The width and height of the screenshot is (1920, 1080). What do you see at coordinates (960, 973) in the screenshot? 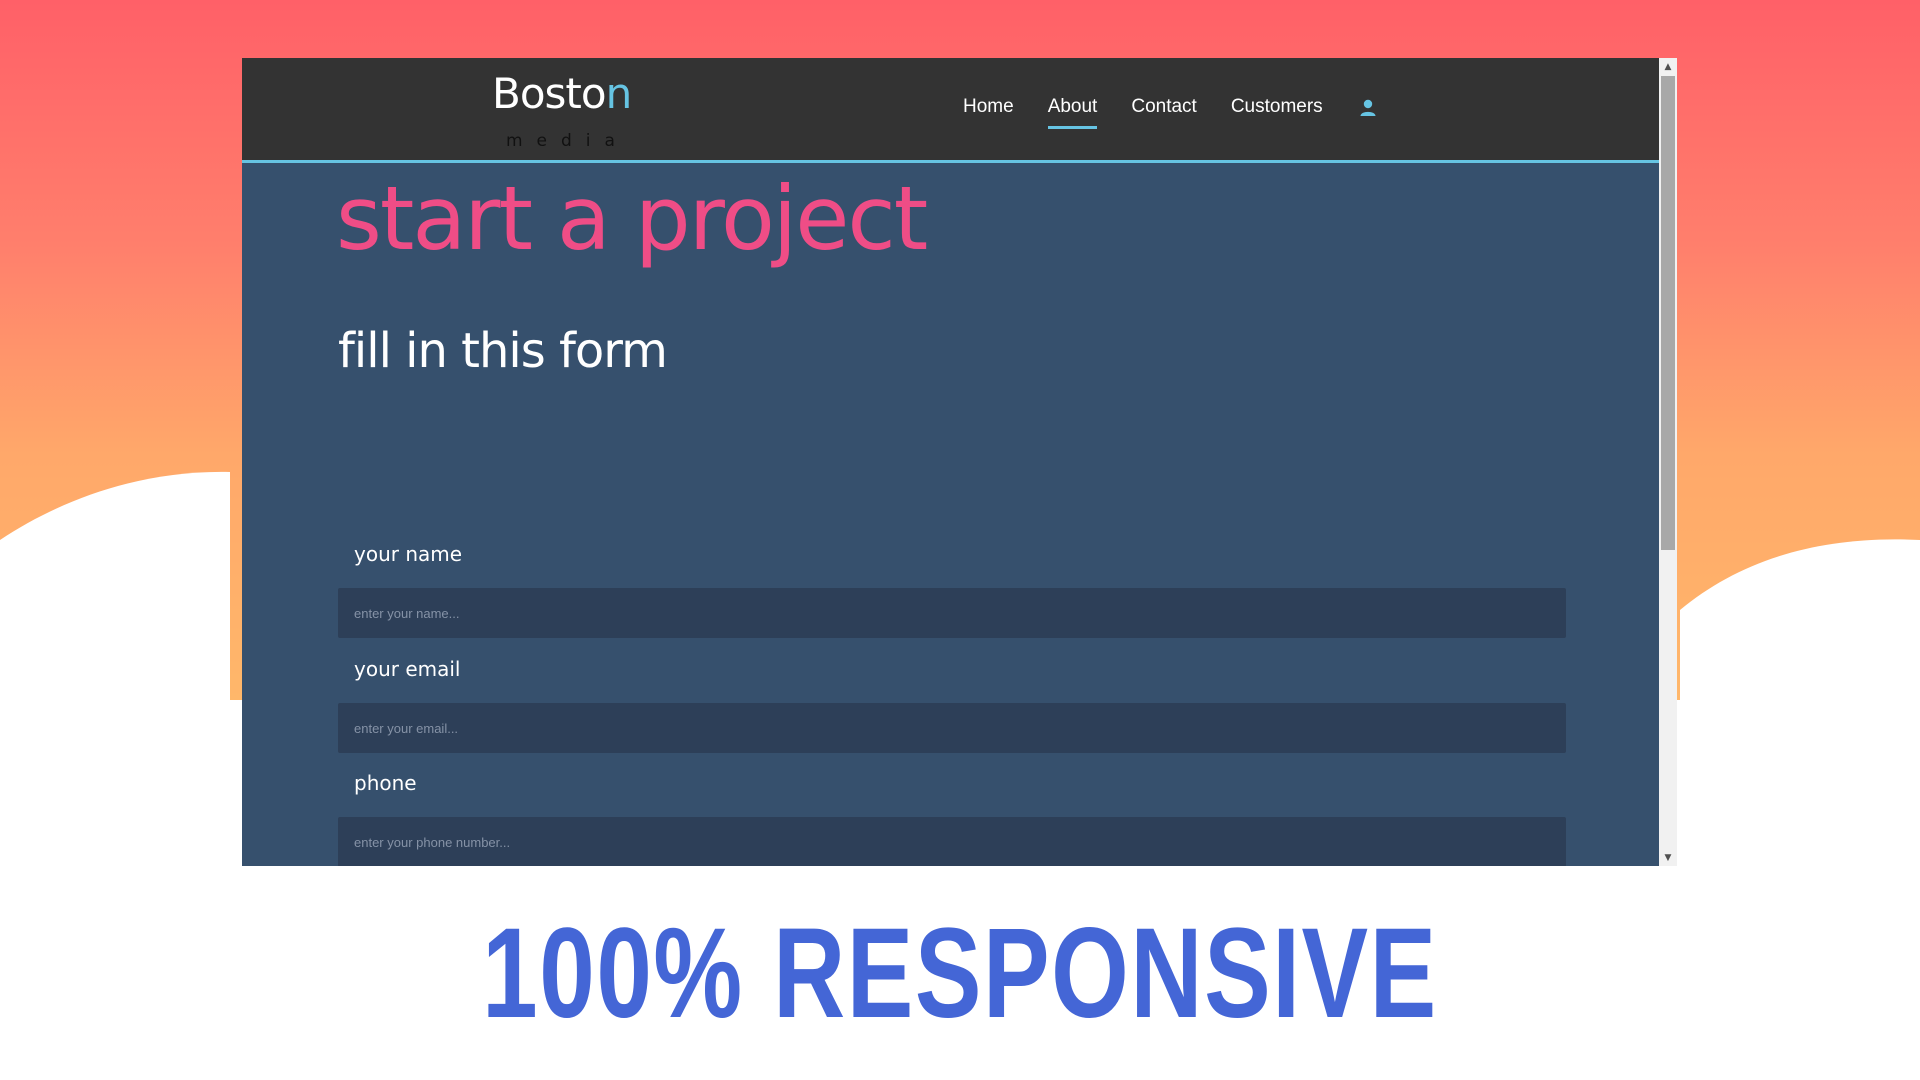
I see `responsive-tagline: 100% RESPONSIVE` at bounding box center [960, 973].